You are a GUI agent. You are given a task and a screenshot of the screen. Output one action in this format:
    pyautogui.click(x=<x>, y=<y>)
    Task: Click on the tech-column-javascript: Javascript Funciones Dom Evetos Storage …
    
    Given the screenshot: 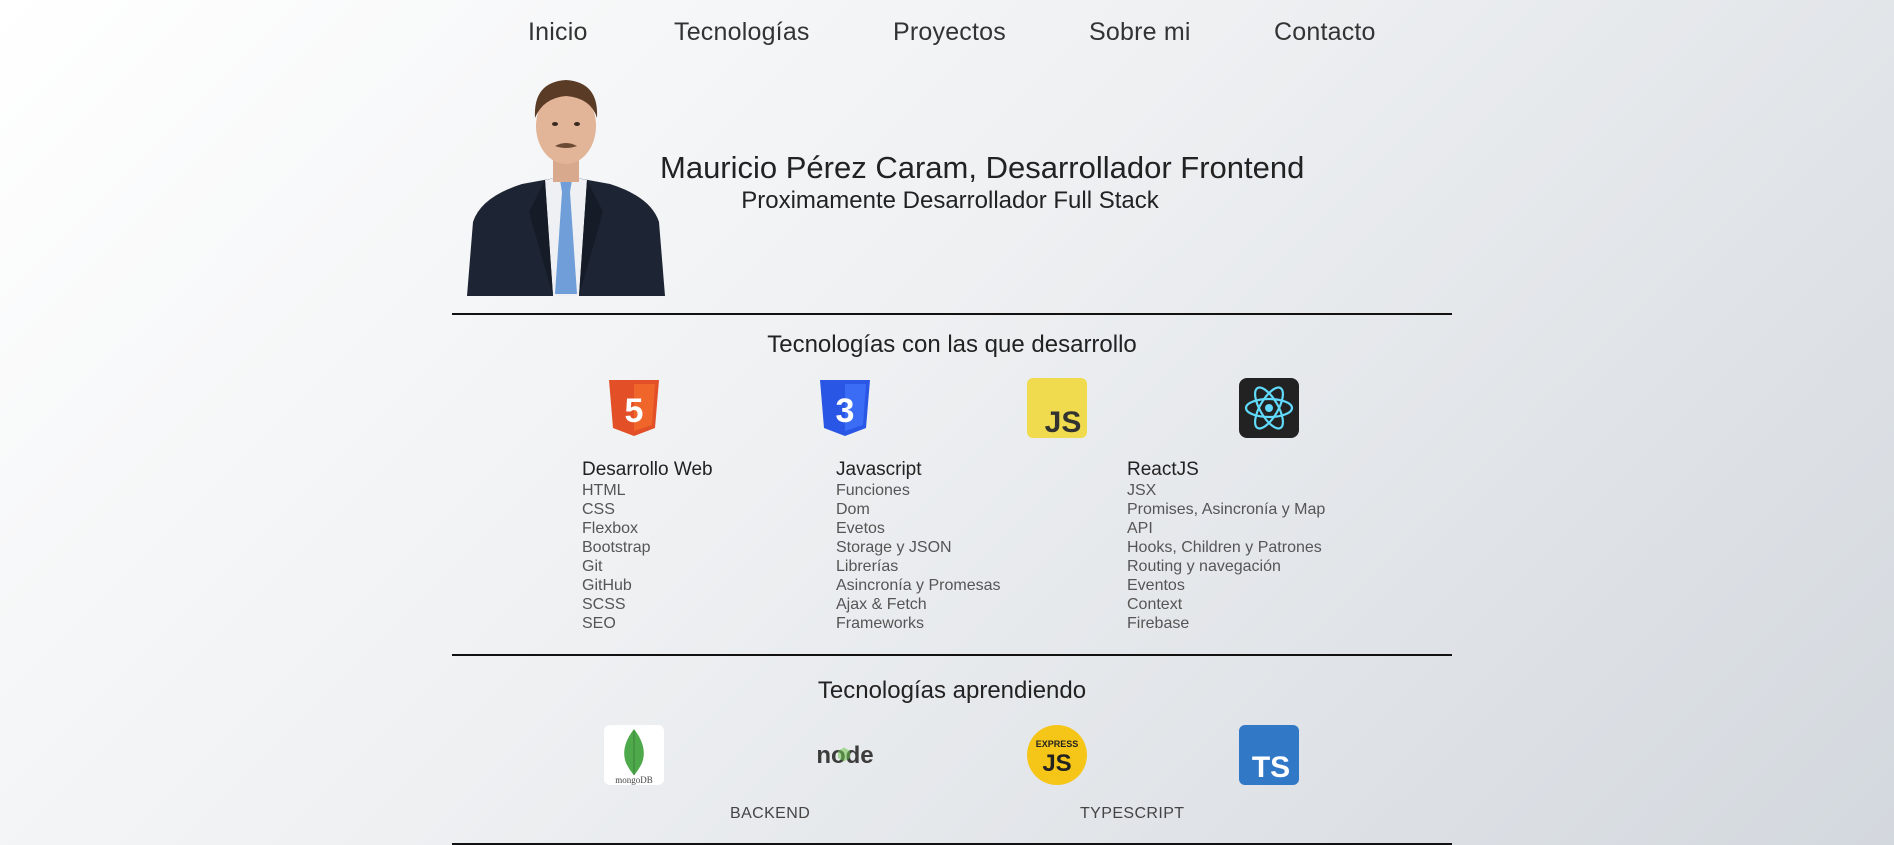 What is the action you would take?
    pyautogui.click(x=918, y=546)
    